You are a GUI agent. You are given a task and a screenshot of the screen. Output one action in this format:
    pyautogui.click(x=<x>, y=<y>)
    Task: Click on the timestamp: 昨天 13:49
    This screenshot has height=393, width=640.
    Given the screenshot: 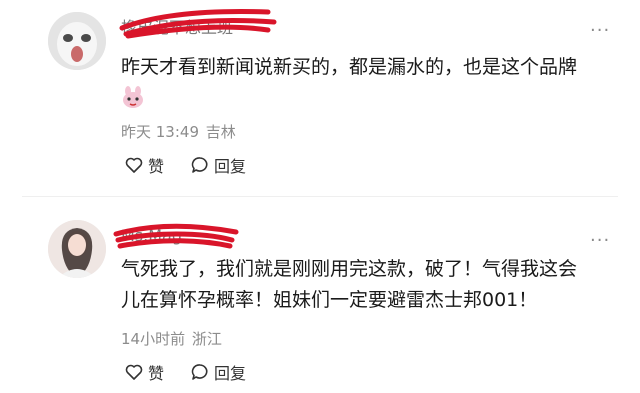 What is the action you would take?
    pyautogui.click(x=160, y=132)
    